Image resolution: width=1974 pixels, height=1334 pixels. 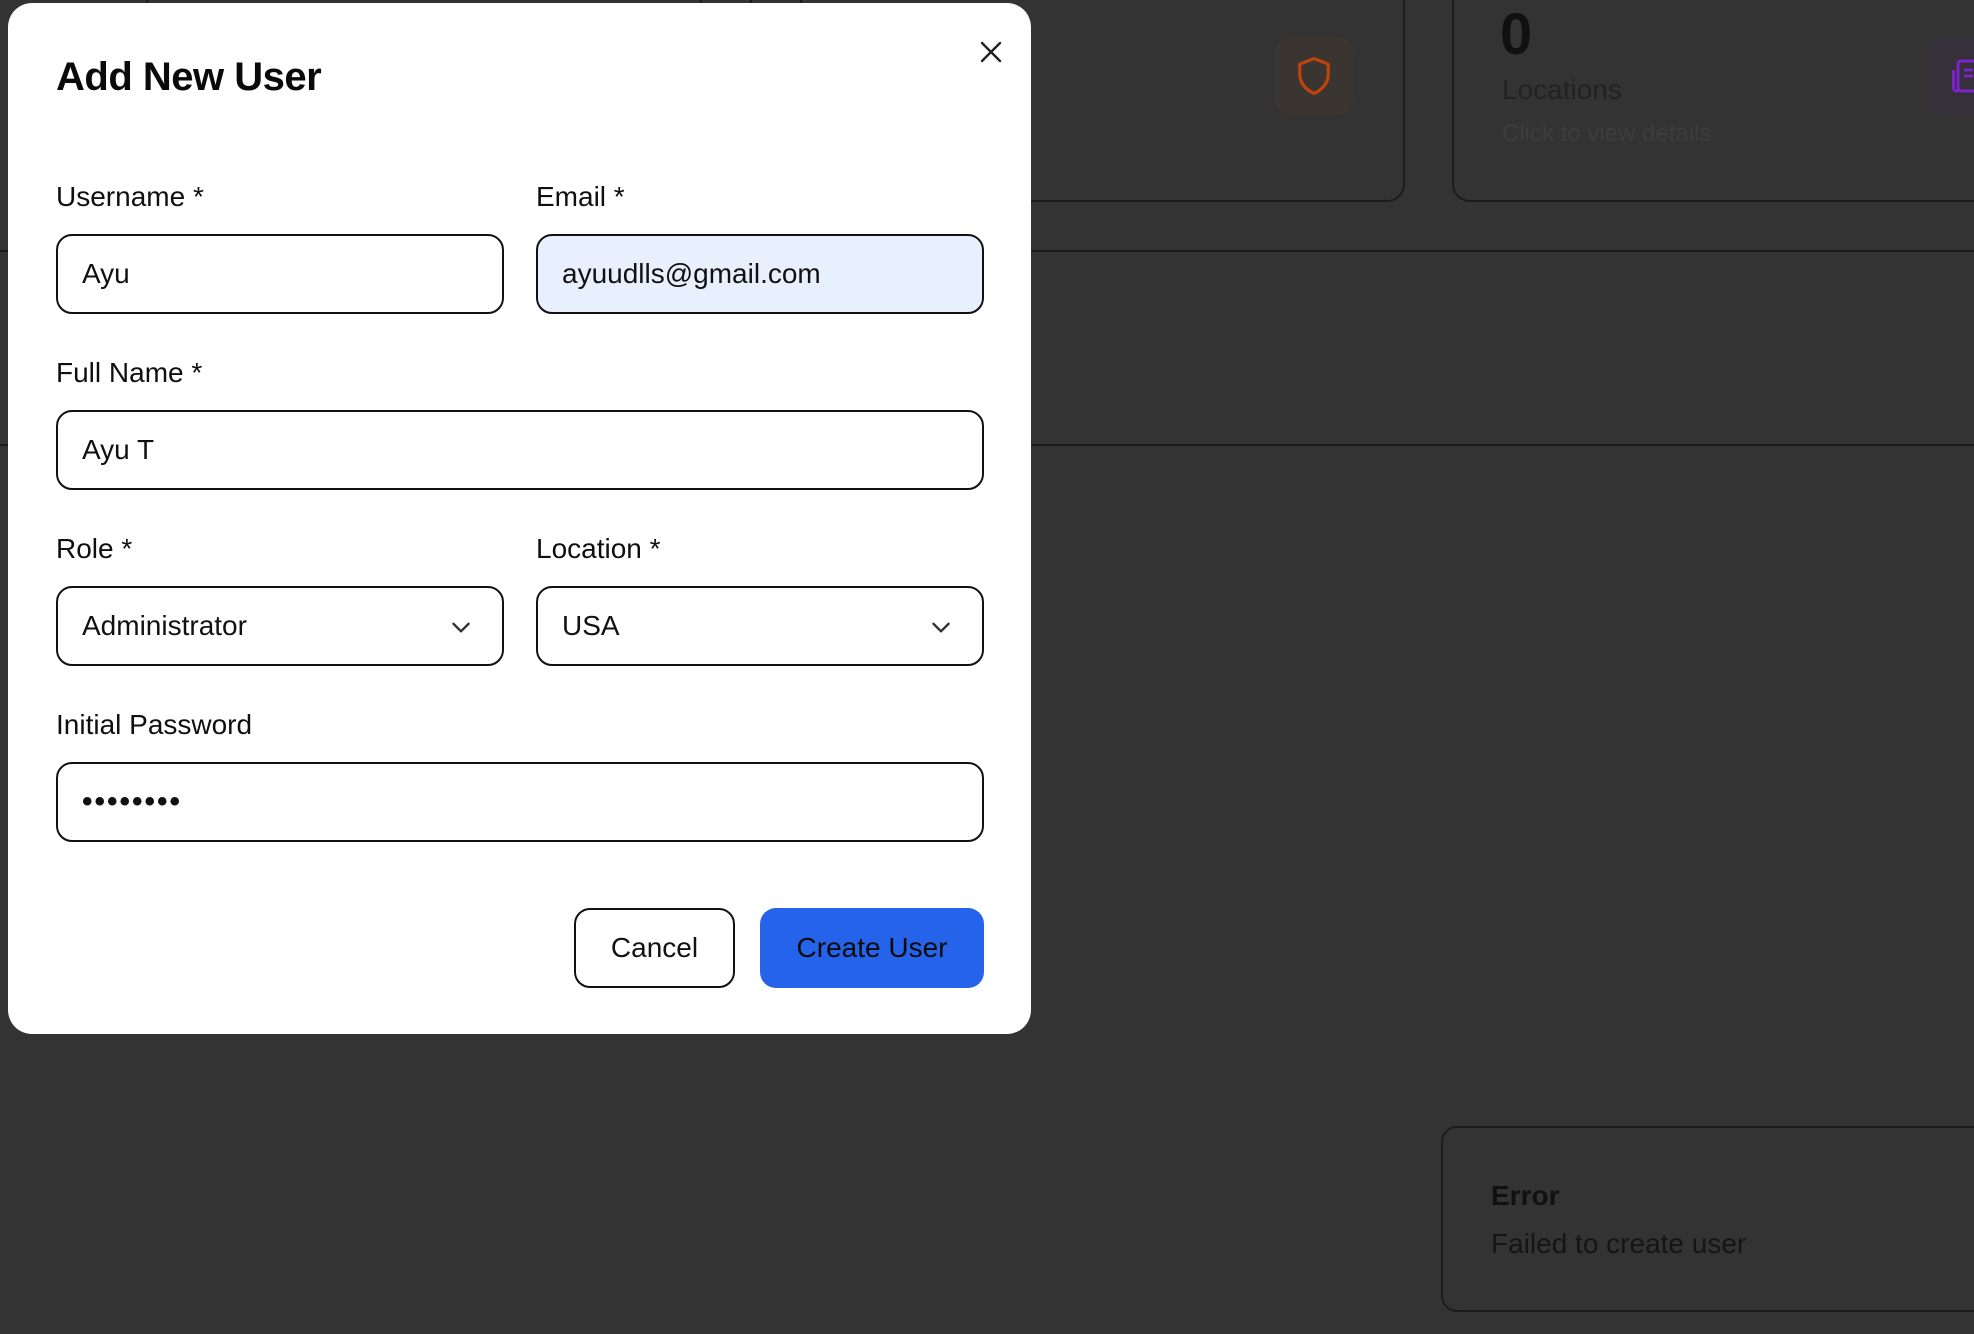 I want to click on shield-icon, so click(x=1314, y=76).